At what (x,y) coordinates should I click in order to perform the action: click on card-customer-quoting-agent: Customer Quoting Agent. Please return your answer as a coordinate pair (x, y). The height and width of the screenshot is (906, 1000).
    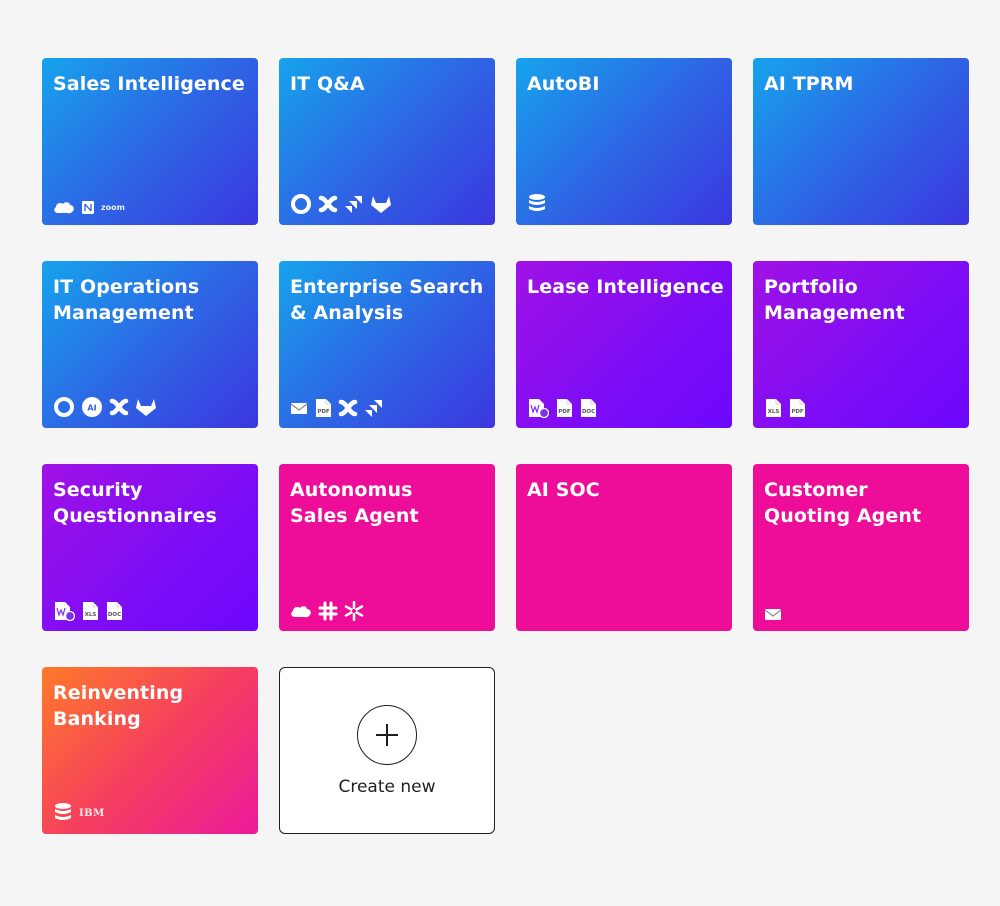
    Looking at the image, I should click on (861, 547).